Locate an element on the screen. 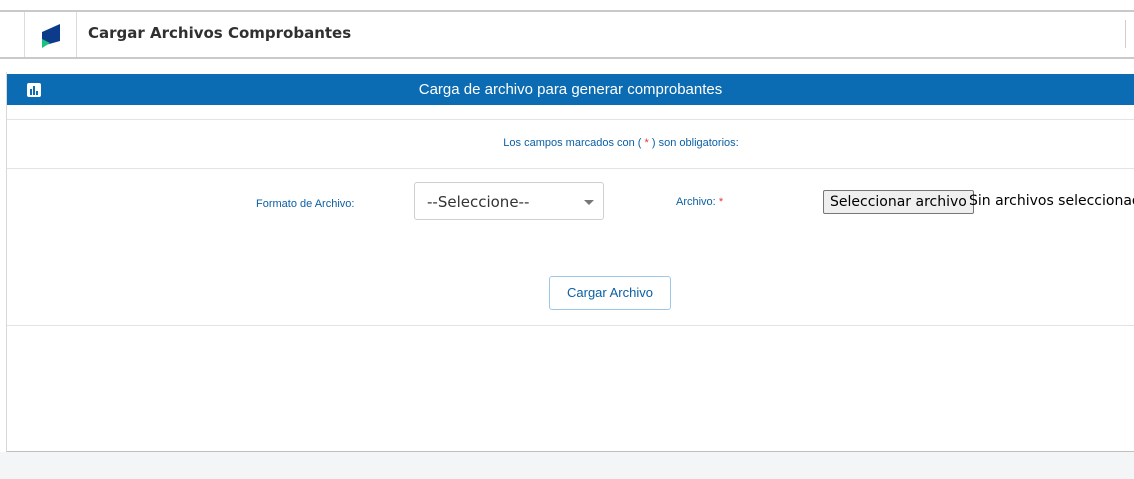  formato-select: --Seleccione-- is located at coordinates (509, 201).